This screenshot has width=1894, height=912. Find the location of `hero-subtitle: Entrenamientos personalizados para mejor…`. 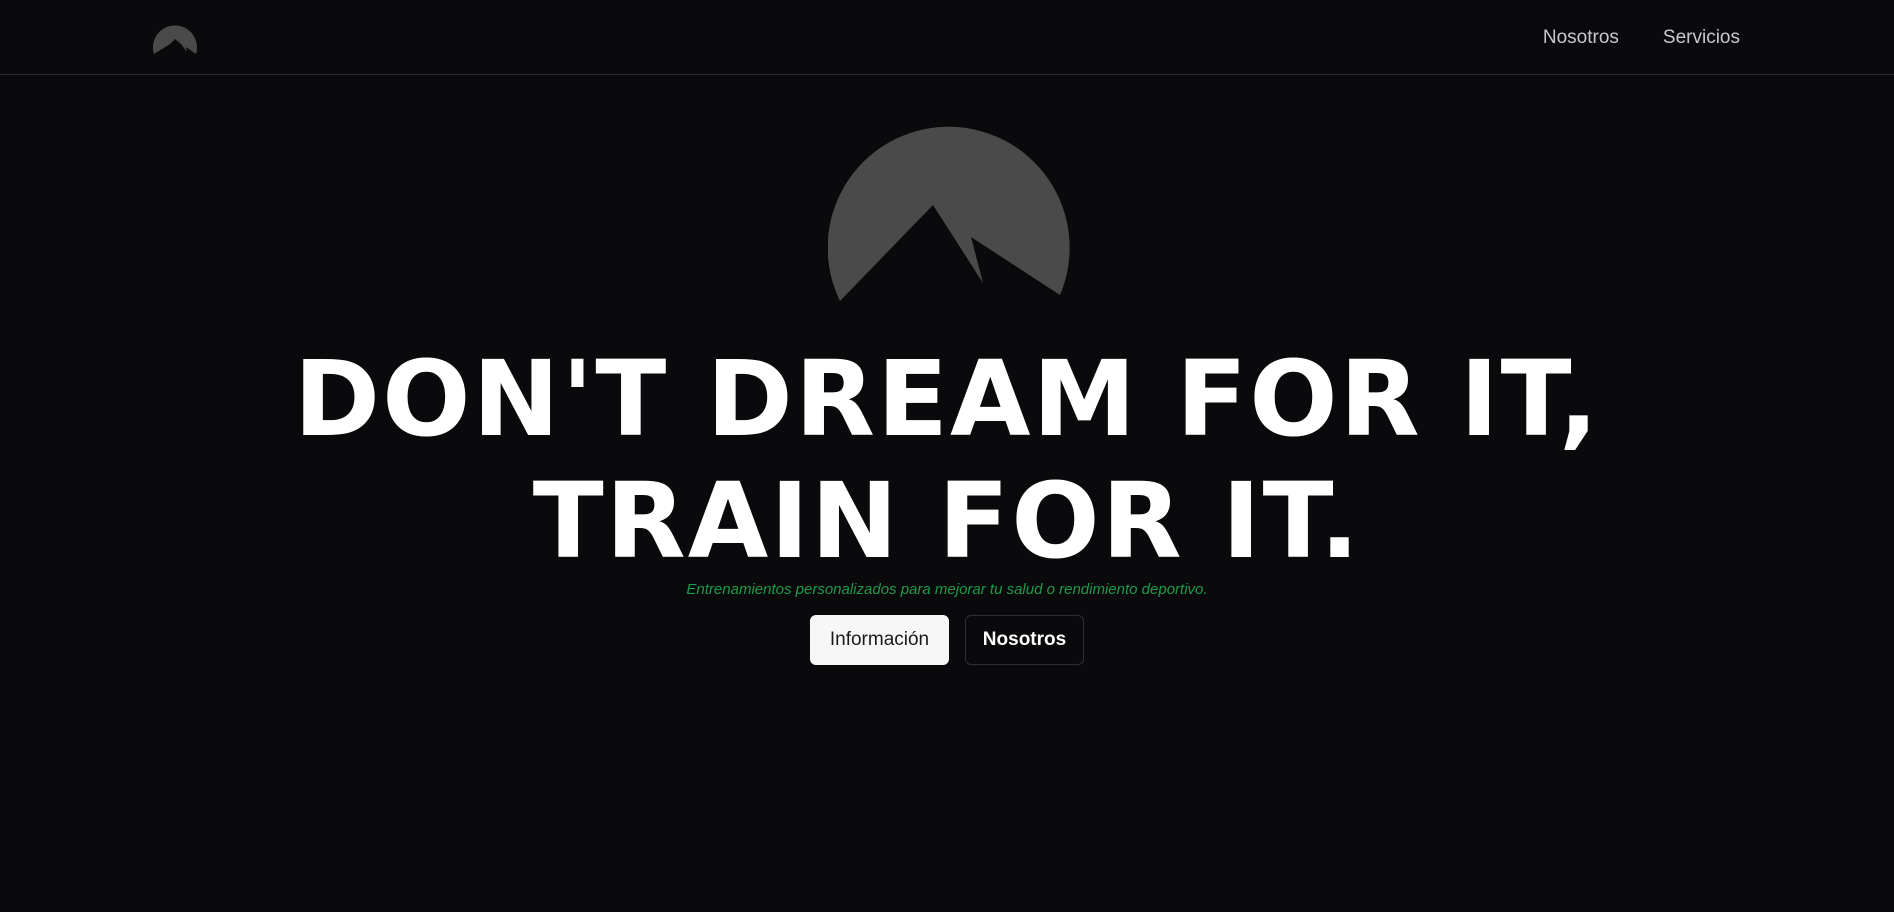

hero-subtitle: Entrenamientos personalizados para mejor… is located at coordinates (947, 589).